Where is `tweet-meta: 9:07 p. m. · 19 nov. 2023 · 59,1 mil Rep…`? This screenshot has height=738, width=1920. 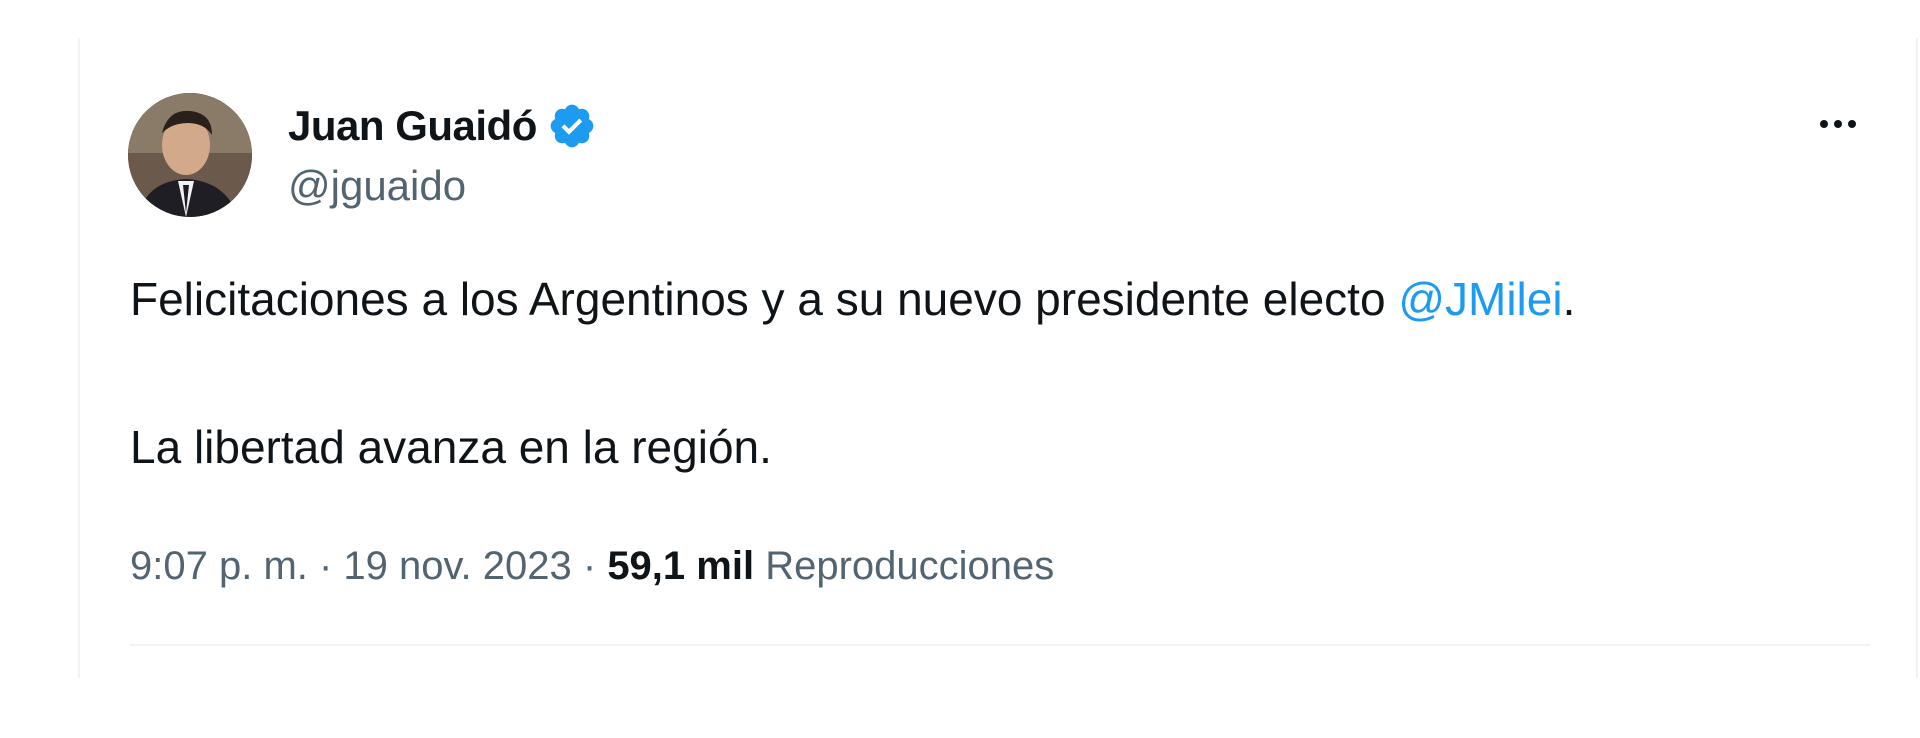
tweet-meta: 9:07 p. m. · 19 nov. 2023 · 59,1 mil Rep… is located at coordinates (592, 566).